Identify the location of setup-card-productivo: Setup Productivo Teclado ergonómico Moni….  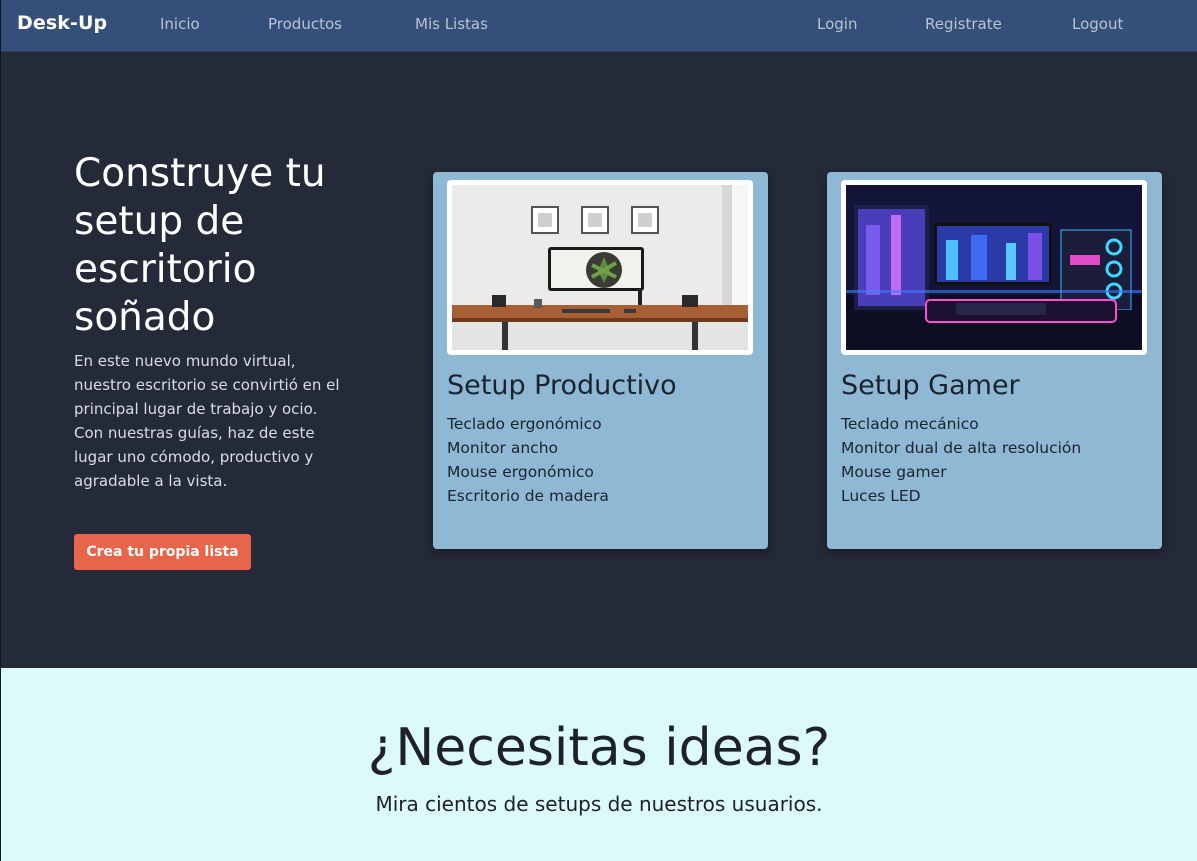
(600, 360).